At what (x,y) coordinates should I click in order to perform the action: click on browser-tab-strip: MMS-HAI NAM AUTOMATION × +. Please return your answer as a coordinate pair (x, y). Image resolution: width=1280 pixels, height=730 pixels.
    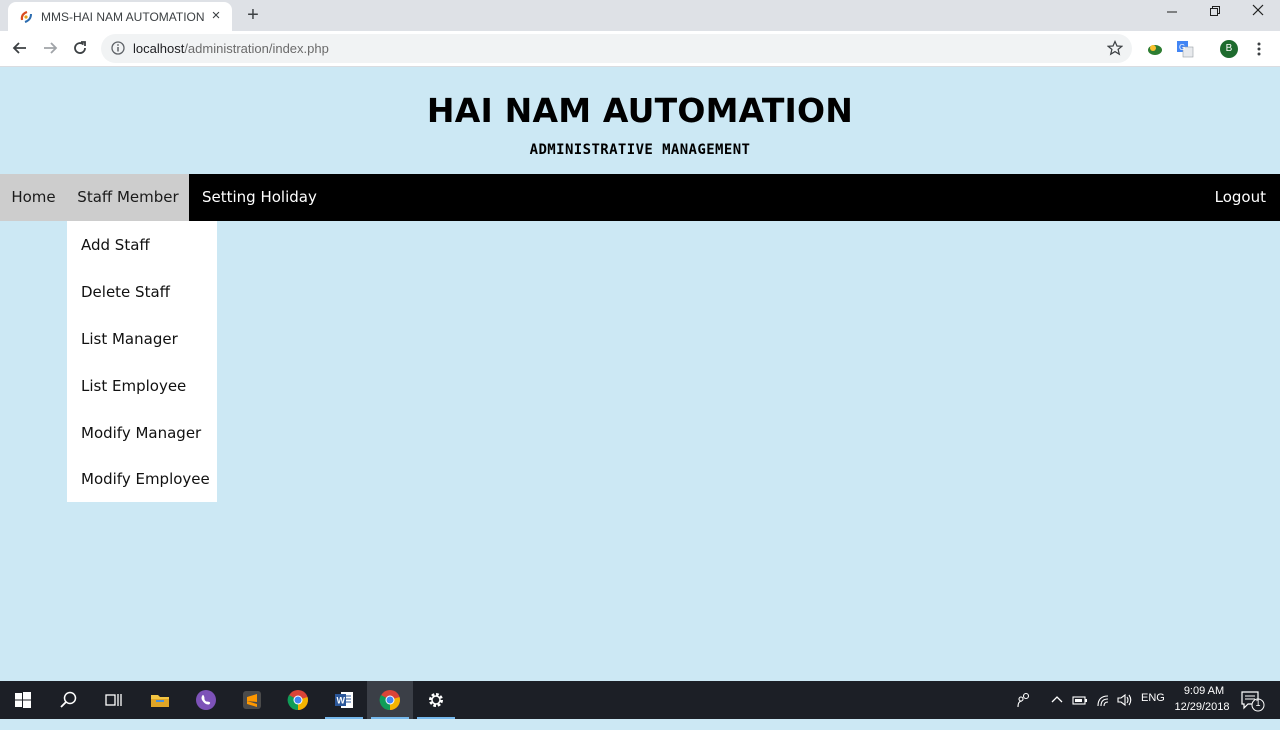
    Looking at the image, I should click on (640, 15).